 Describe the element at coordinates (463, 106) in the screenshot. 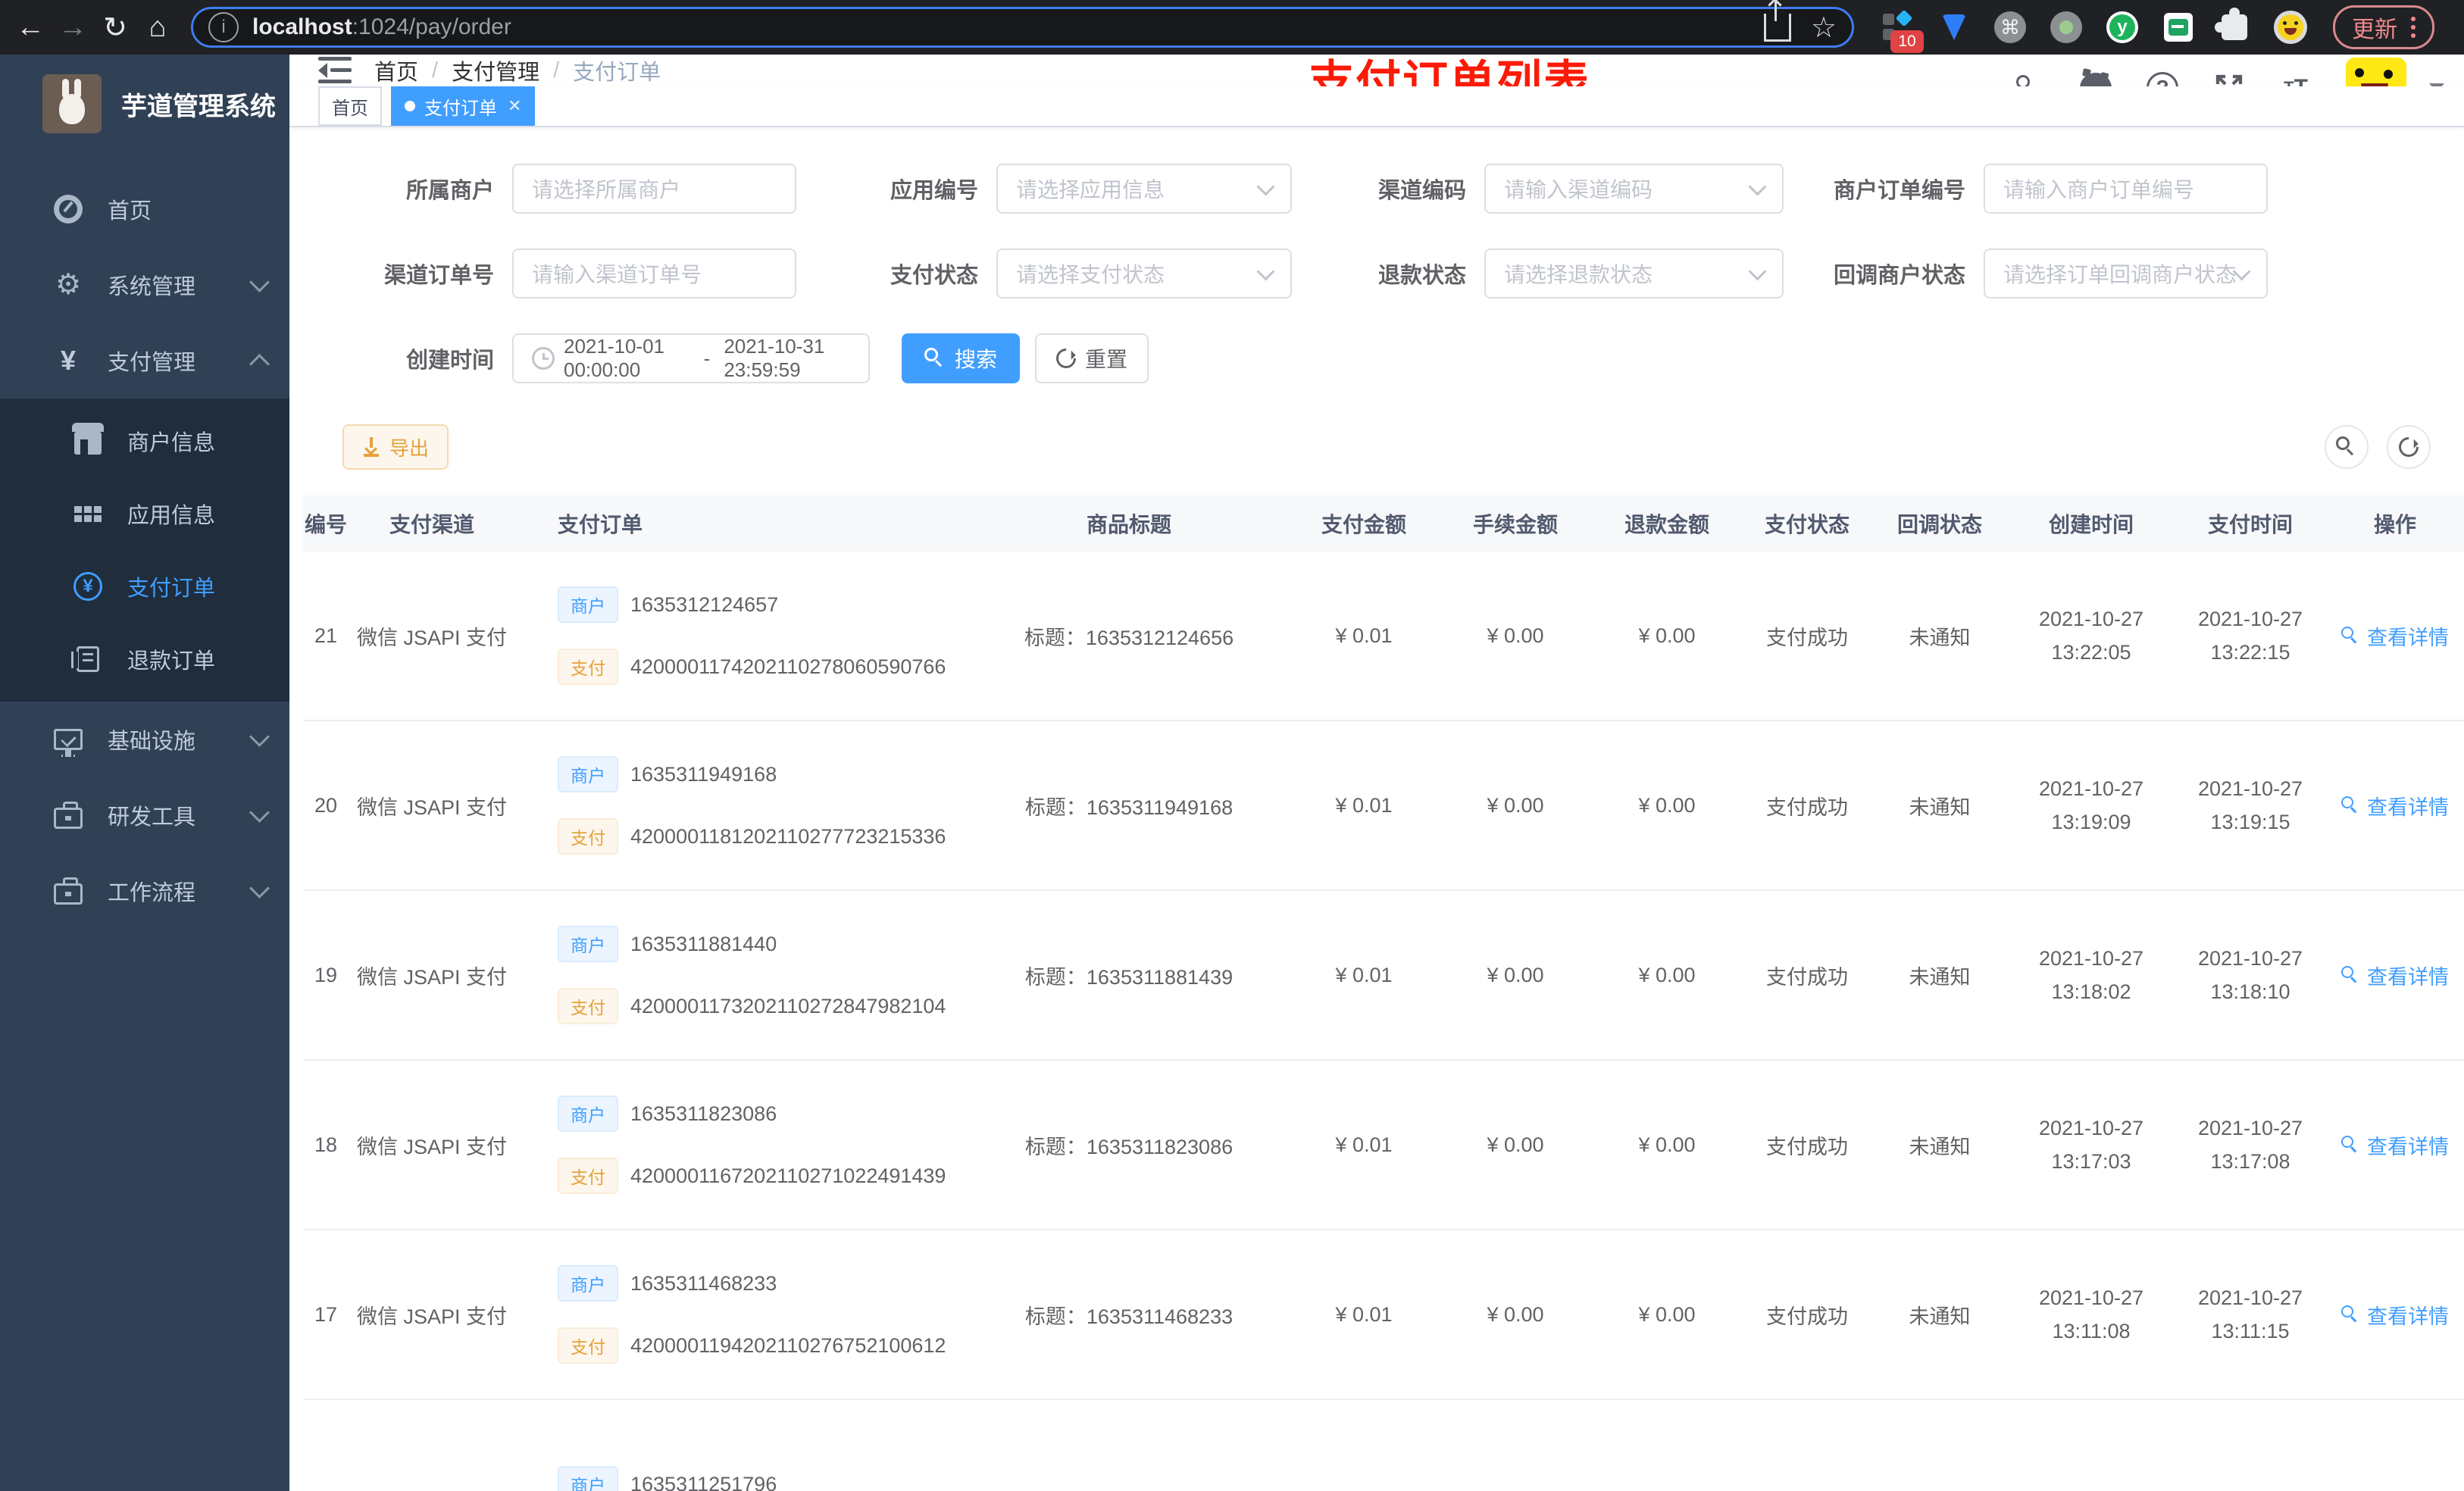

I see `tab-pay-order: 支付订单 ✕` at that location.